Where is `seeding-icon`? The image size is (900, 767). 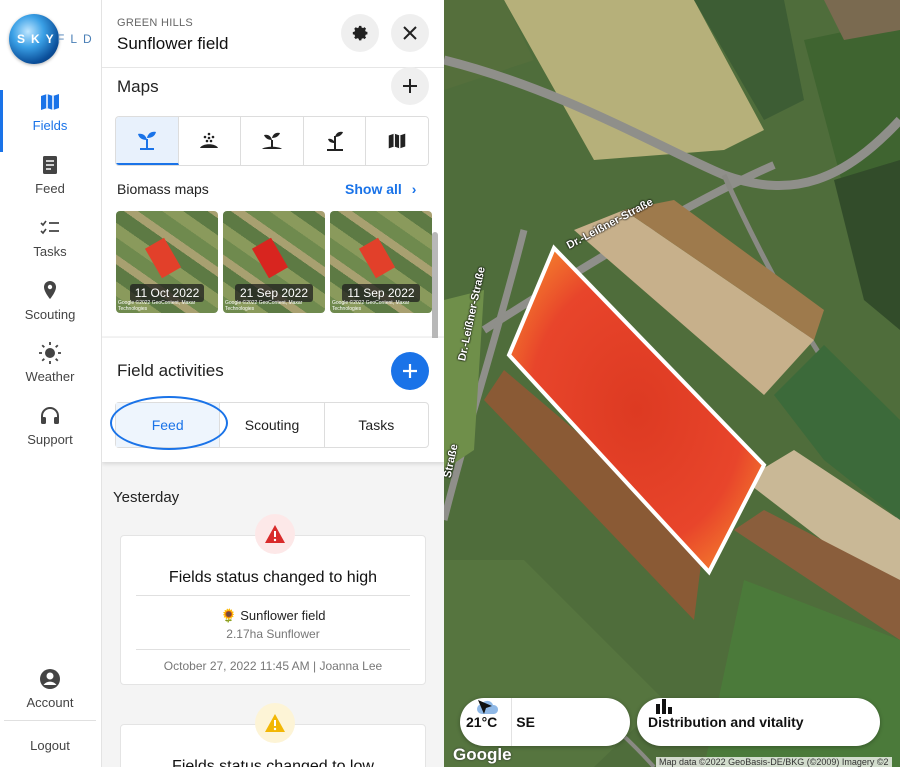 seeding-icon is located at coordinates (209, 140).